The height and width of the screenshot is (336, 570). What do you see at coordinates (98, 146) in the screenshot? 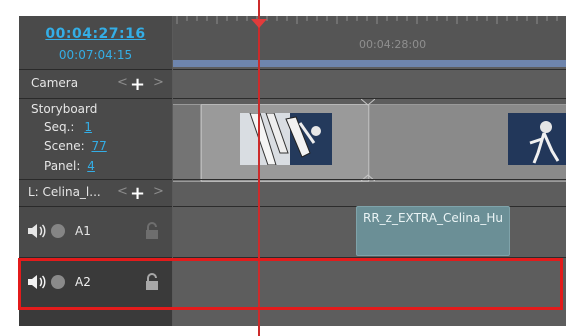
I see `scene-link: 77` at bounding box center [98, 146].